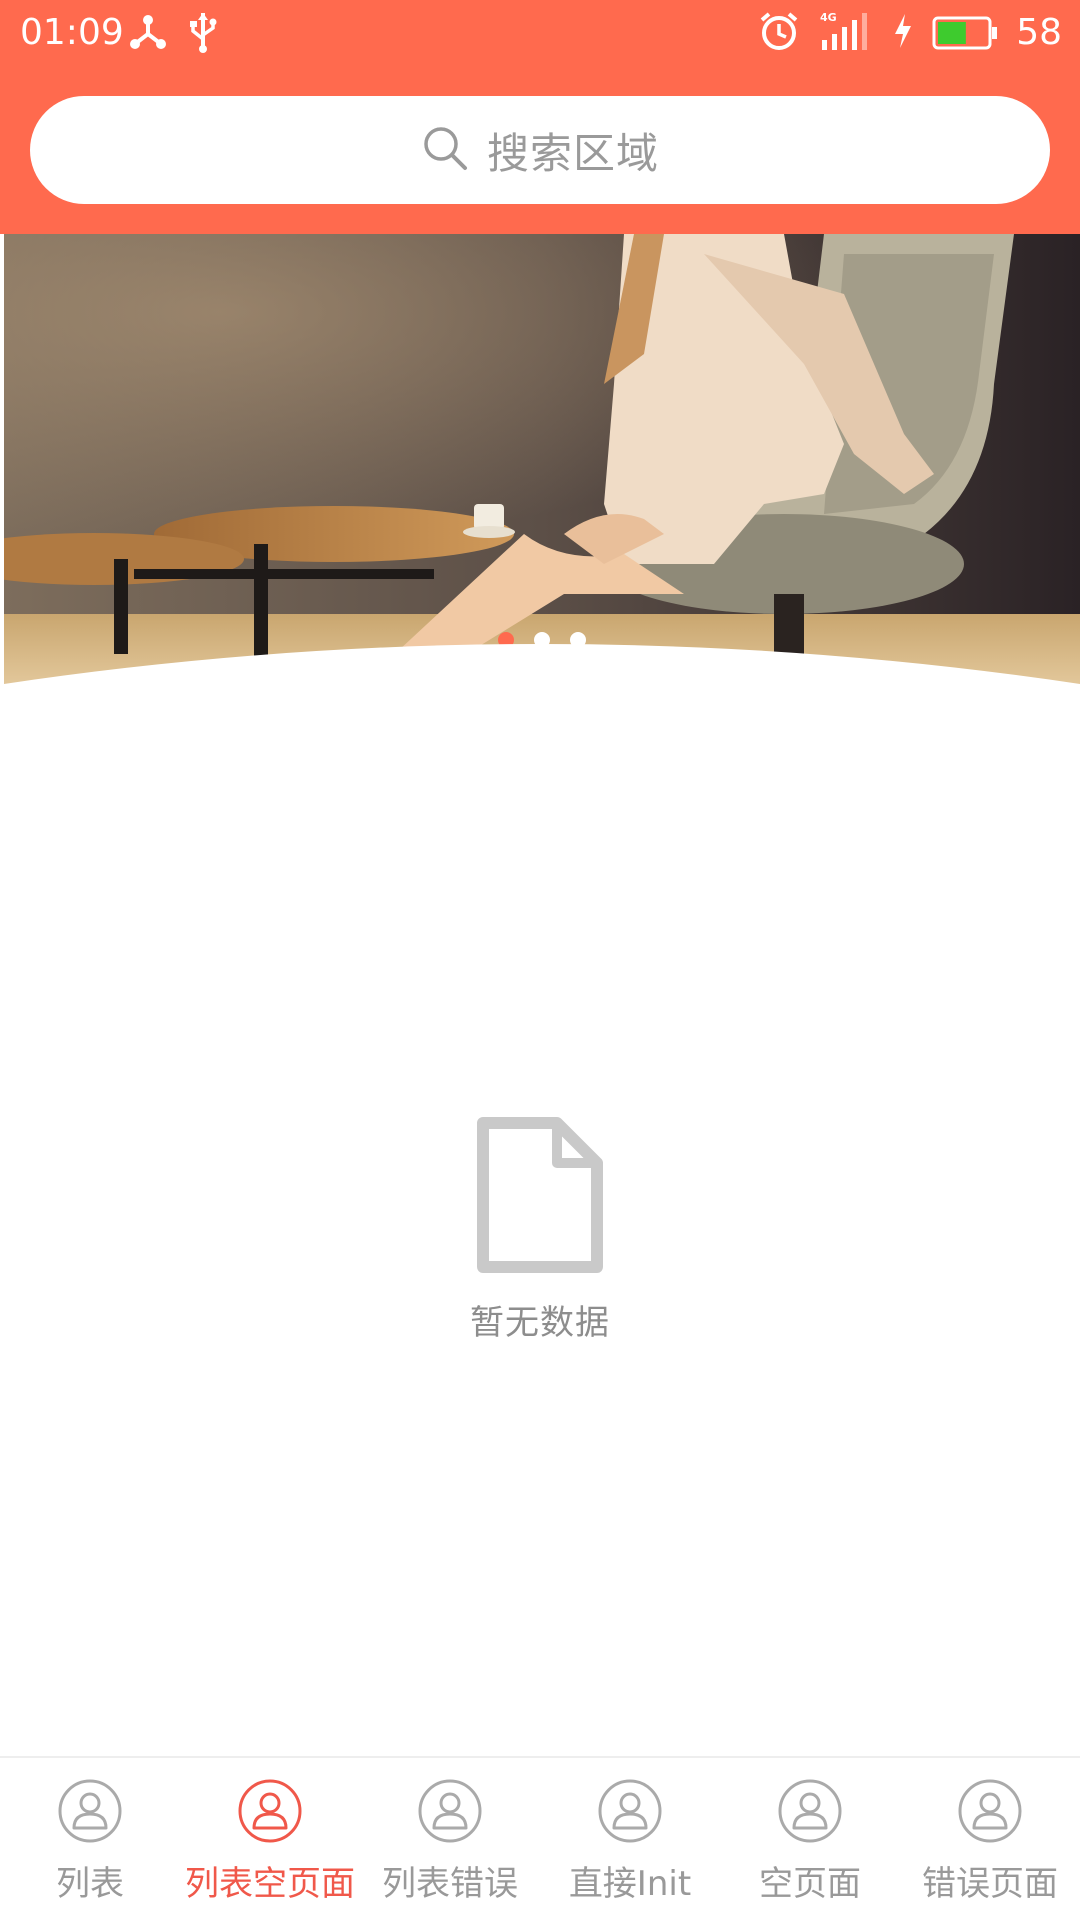  Describe the element at coordinates (270, 1884) in the screenshot. I see `tab-label: 列表空页面` at that location.